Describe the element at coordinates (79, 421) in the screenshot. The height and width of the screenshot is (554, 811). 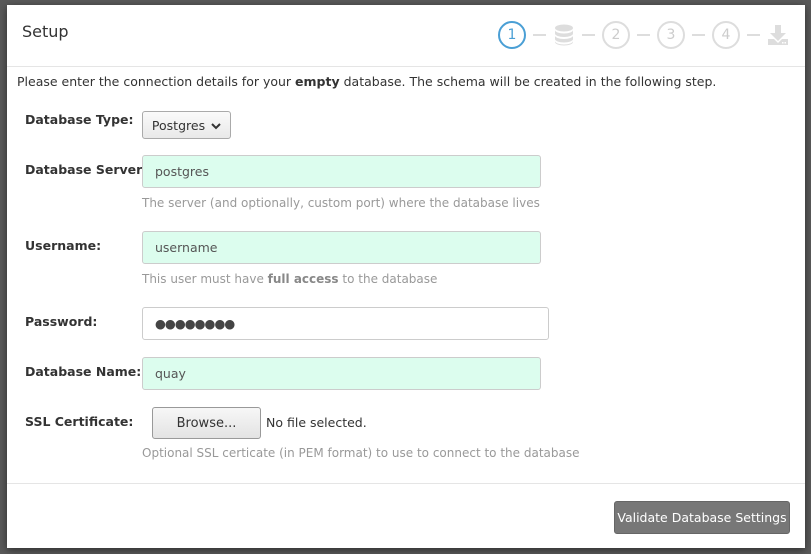
I see `ssl-certificate-label: SSL Certificate:` at that location.